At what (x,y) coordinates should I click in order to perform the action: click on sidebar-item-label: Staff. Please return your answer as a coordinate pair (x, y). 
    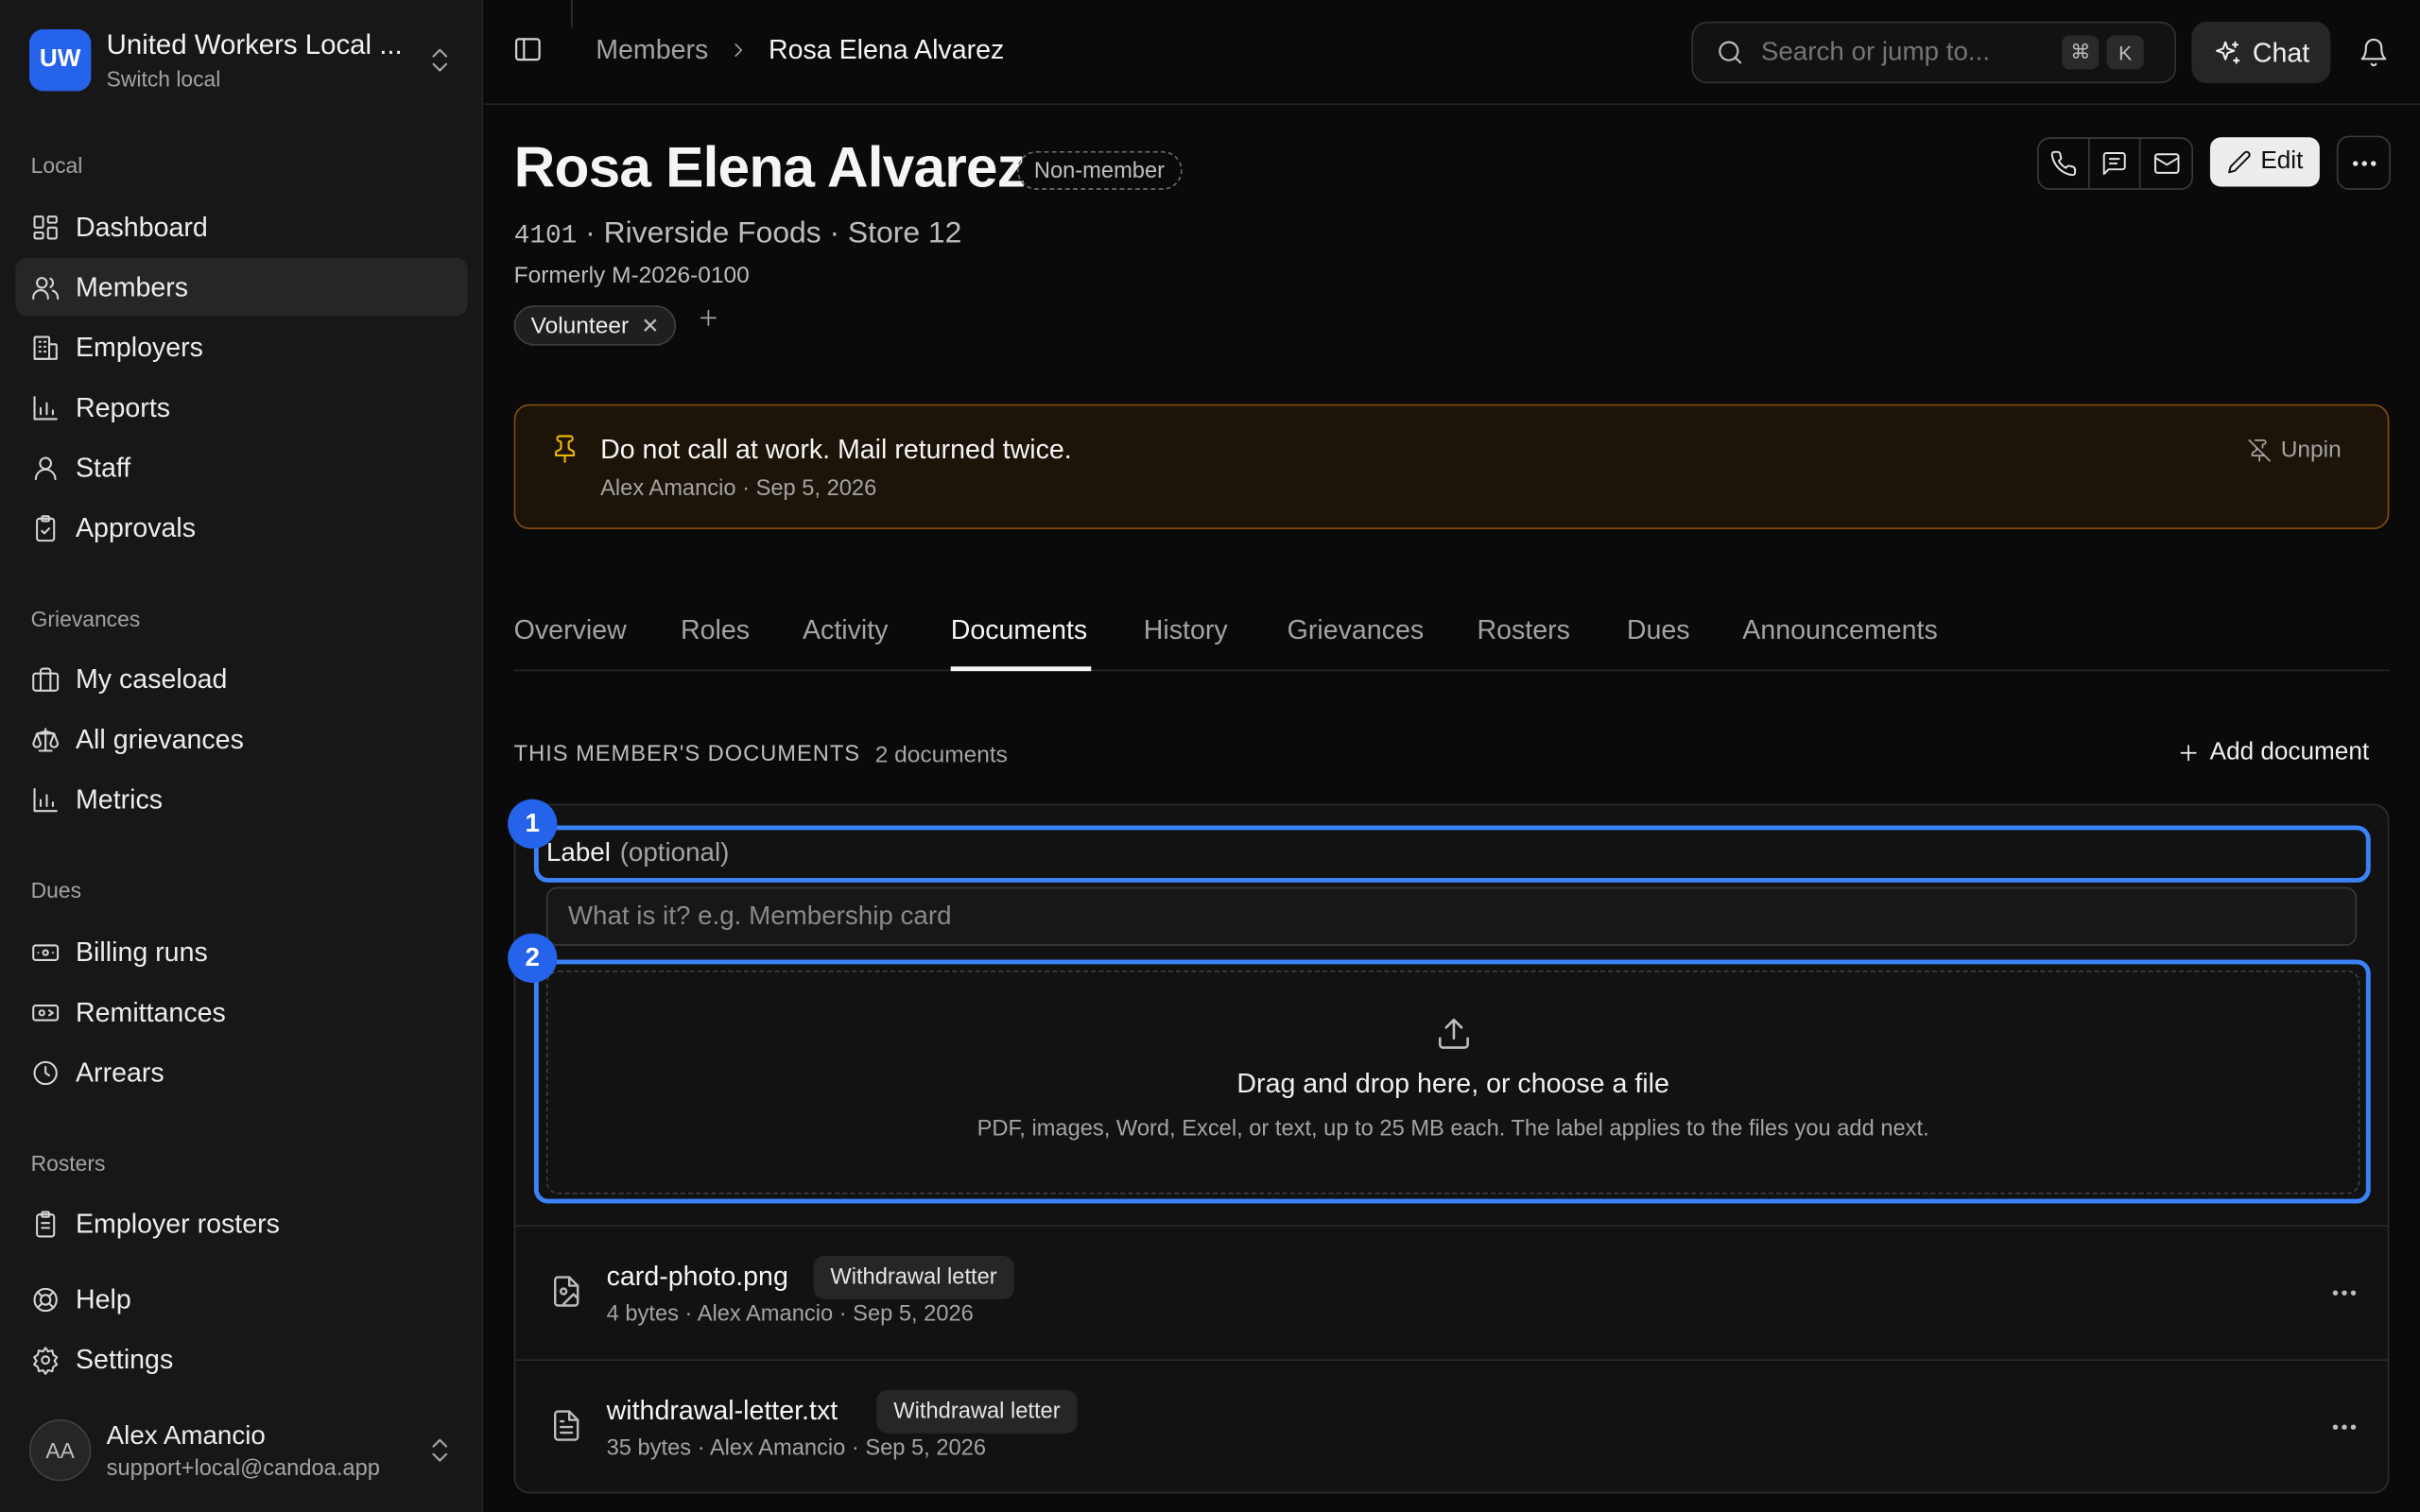
    Looking at the image, I should click on (103, 467).